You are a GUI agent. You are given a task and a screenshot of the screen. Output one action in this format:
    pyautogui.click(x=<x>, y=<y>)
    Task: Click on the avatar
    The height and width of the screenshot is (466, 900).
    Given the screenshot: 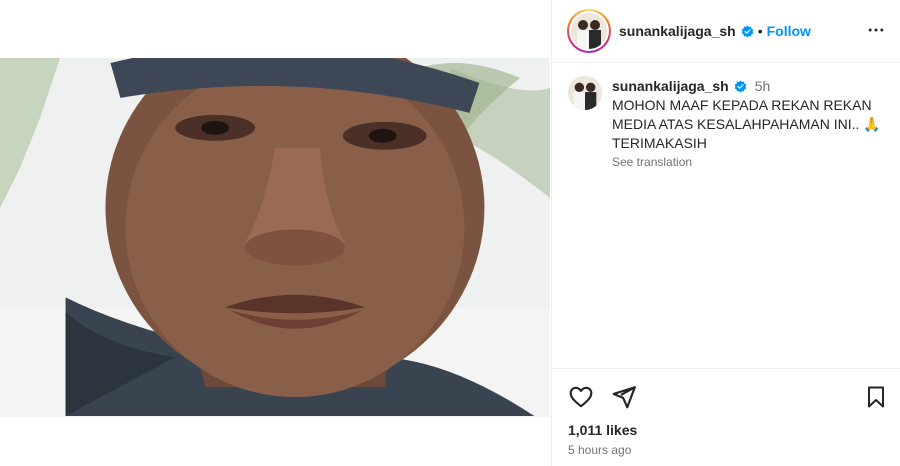 What is the action you would take?
    pyautogui.click(x=589, y=31)
    